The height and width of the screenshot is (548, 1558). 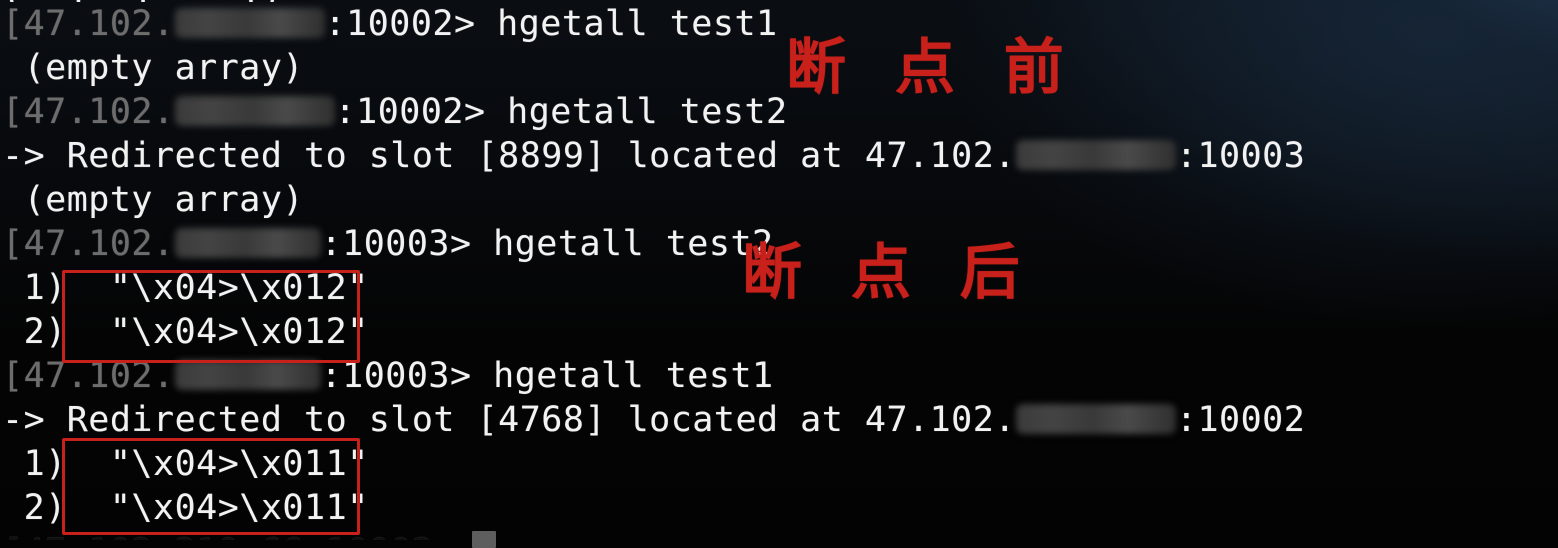 I want to click on terminal-line-clipped-bottom: [47.102.210.66:10002, so click(x=779, y=535).